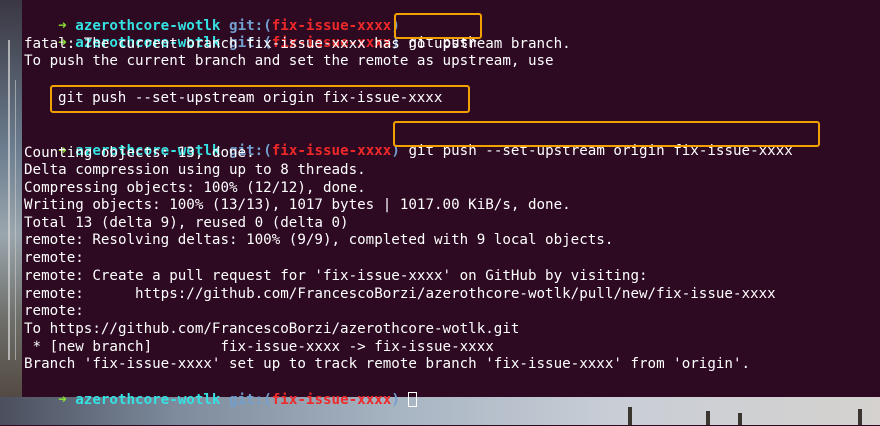 This screenshot has width=880, height=426. Describe the element at coordinates (606, 134) in the screenshot. I see `highlight-box-set-upstream` at that location.